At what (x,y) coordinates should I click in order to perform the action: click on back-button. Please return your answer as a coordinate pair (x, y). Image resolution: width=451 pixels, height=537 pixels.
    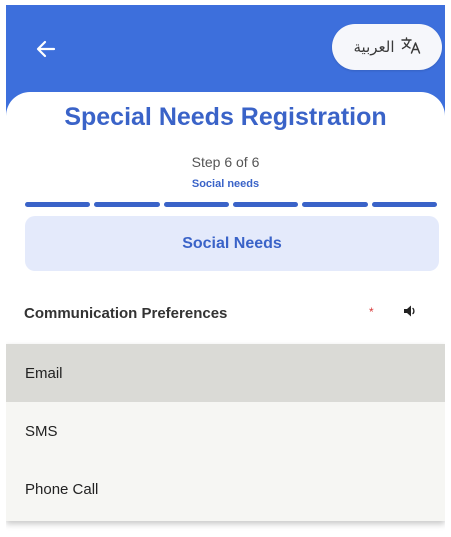
    Looking at the image, I should click on (46, 51).